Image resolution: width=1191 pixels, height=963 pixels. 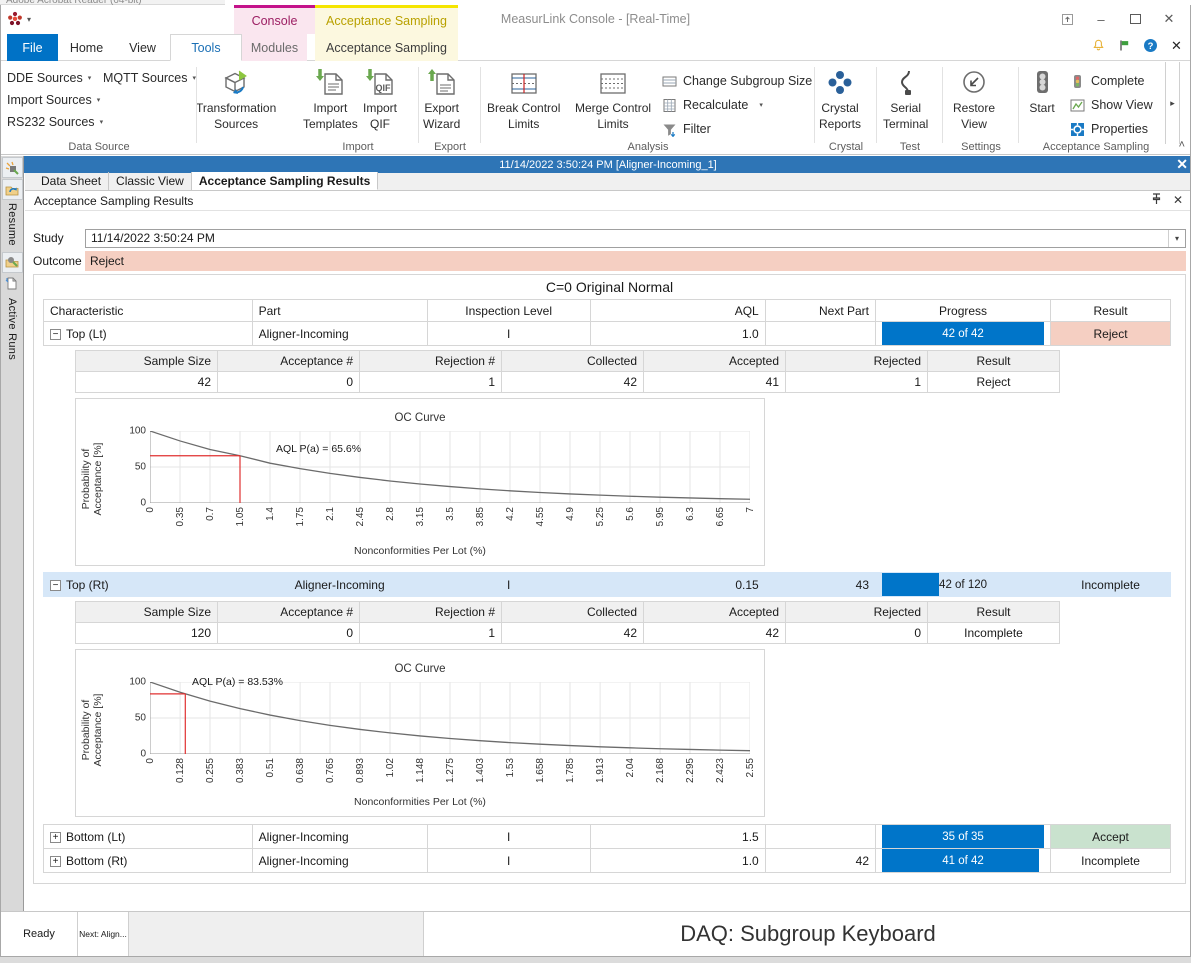 What do you see at coordinates (510, 514) in the screenshot?
I see `x-tick-label: 4.2` at bounding box center [510, 514].